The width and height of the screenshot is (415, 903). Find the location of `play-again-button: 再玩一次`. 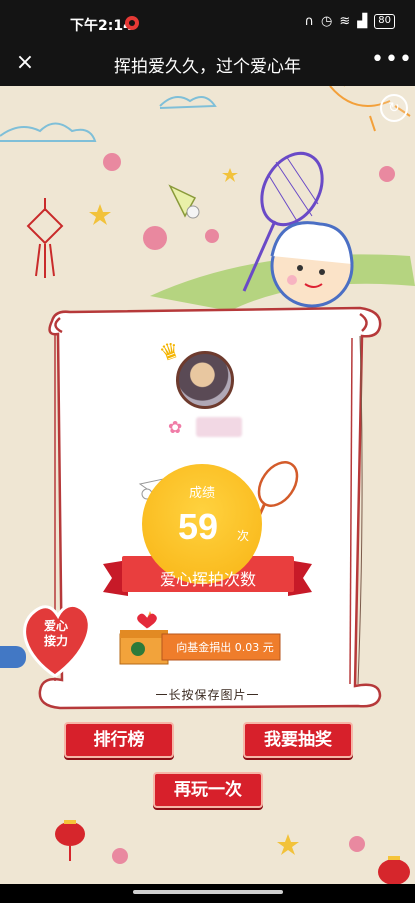

play-again-button: 再玩一次 is located at coordinates (208, 790).